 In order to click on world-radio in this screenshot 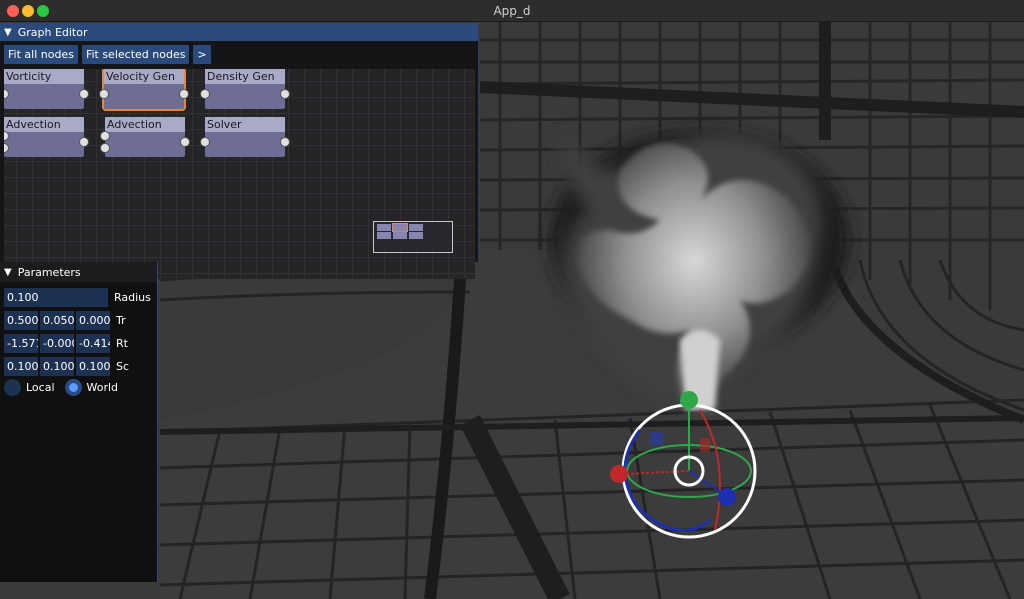, I will do `click(73, 387)`.